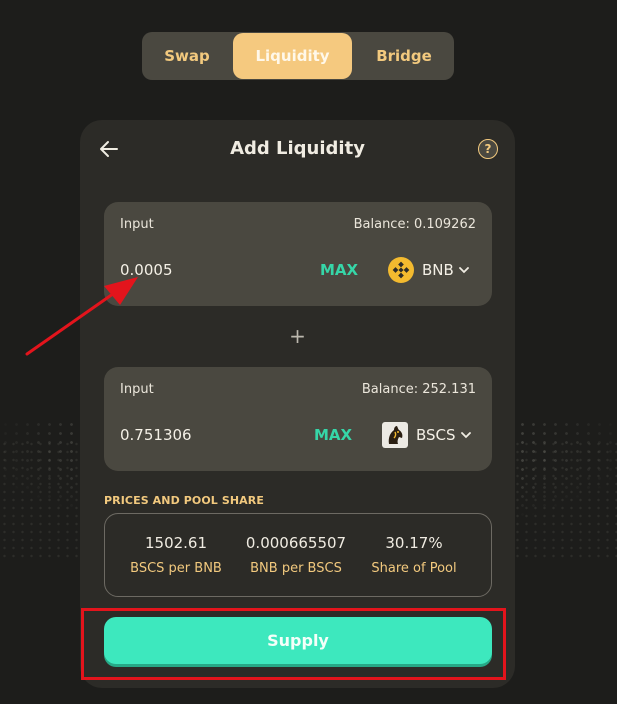  Describe the element at coordinates (184, 500) in the screenshot. I see `pool-share-heading: PRICES AND POOL SHARE` at that location.